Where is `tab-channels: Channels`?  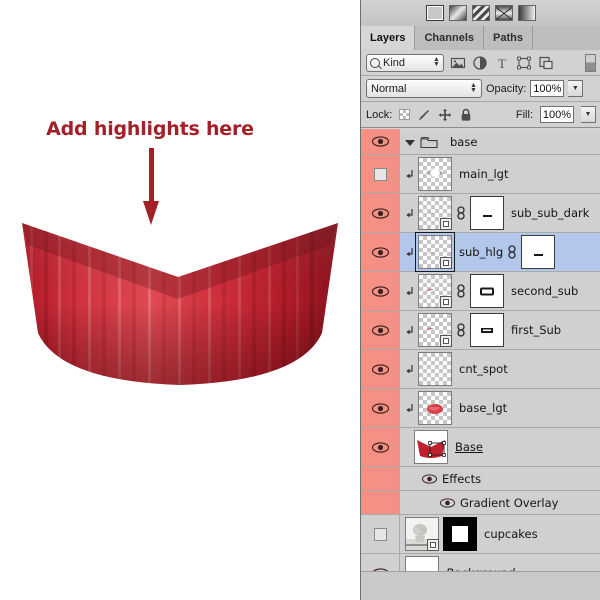
tab-channels: Channels is located at coordinates (449, 38).